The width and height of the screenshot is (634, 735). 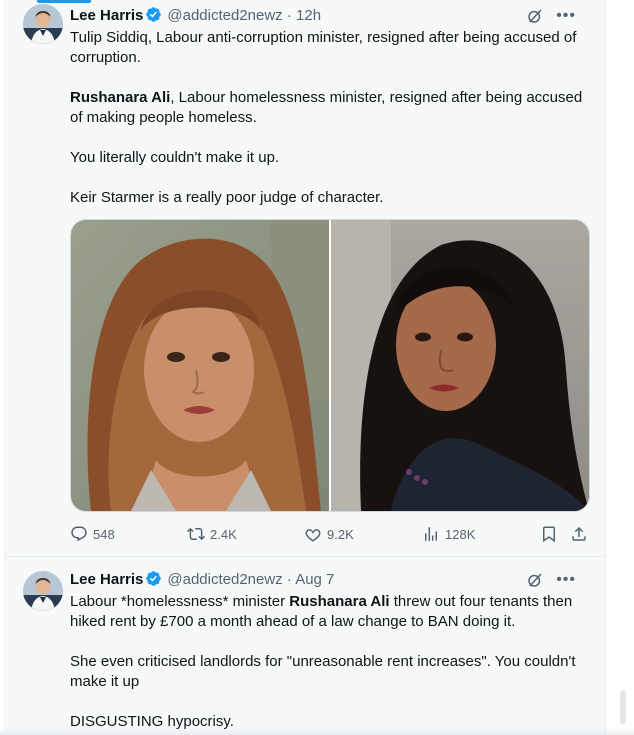 I want to click on bookmark-button, so click(x=549, y=534).